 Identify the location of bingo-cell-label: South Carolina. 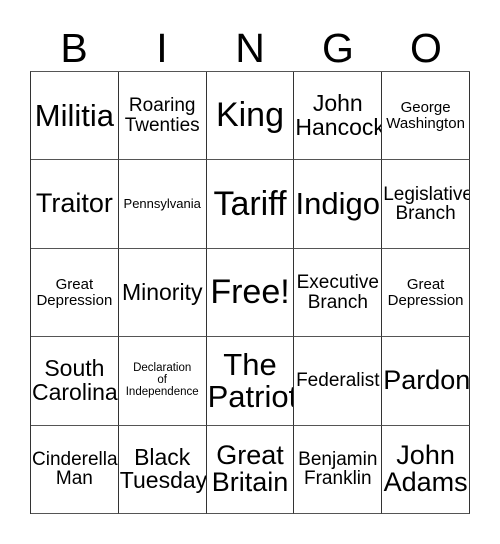
(75, 380).